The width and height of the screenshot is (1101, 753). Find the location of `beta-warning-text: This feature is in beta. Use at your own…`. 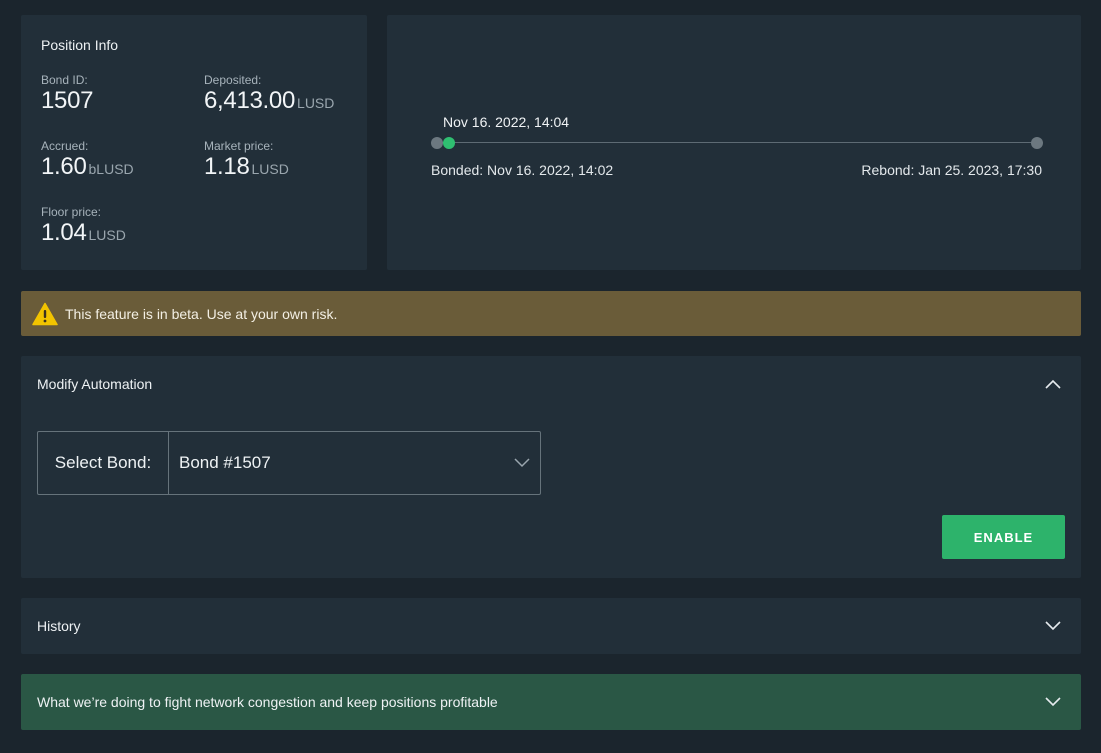

beta-warning-text: This feature is in beta. Use at your own… is located at coordinates (201, 313).